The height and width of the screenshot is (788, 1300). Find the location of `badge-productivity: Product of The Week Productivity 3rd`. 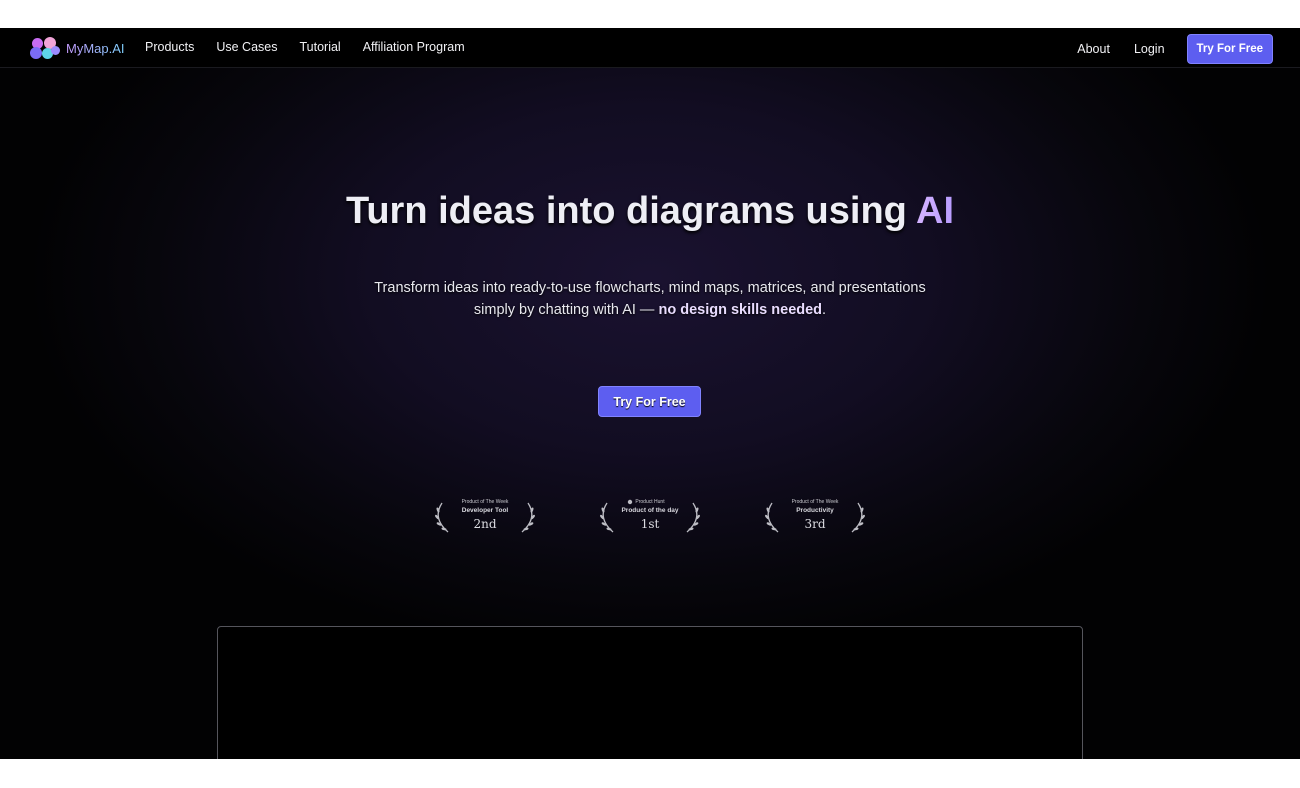

badge-productivity: Product of The Week Productivity 3rd is located at coordinates (815, 517).